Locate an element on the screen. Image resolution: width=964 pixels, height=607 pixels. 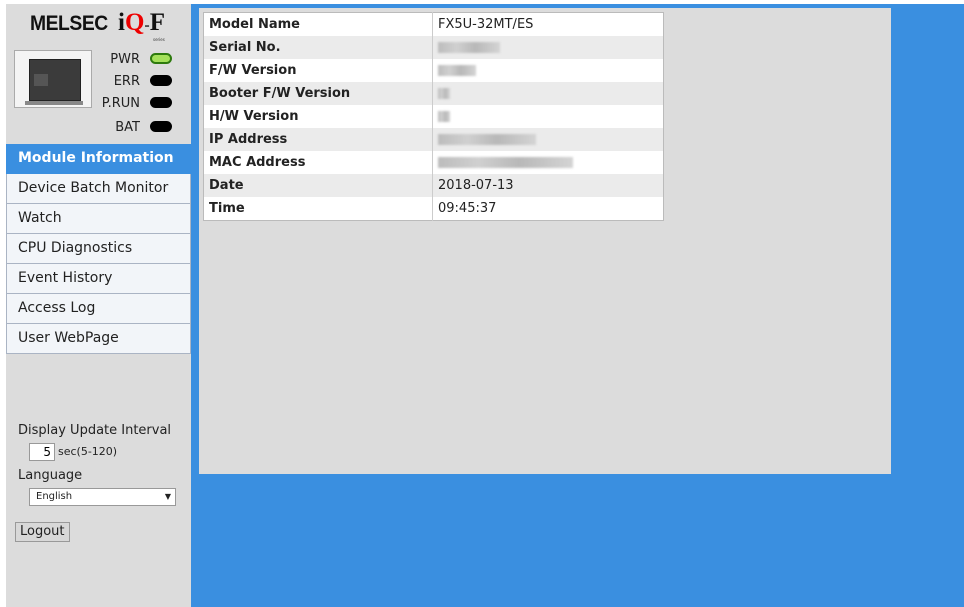
sidebar-item-user-webpage: User WebPage is located at coordinates (98, 339).